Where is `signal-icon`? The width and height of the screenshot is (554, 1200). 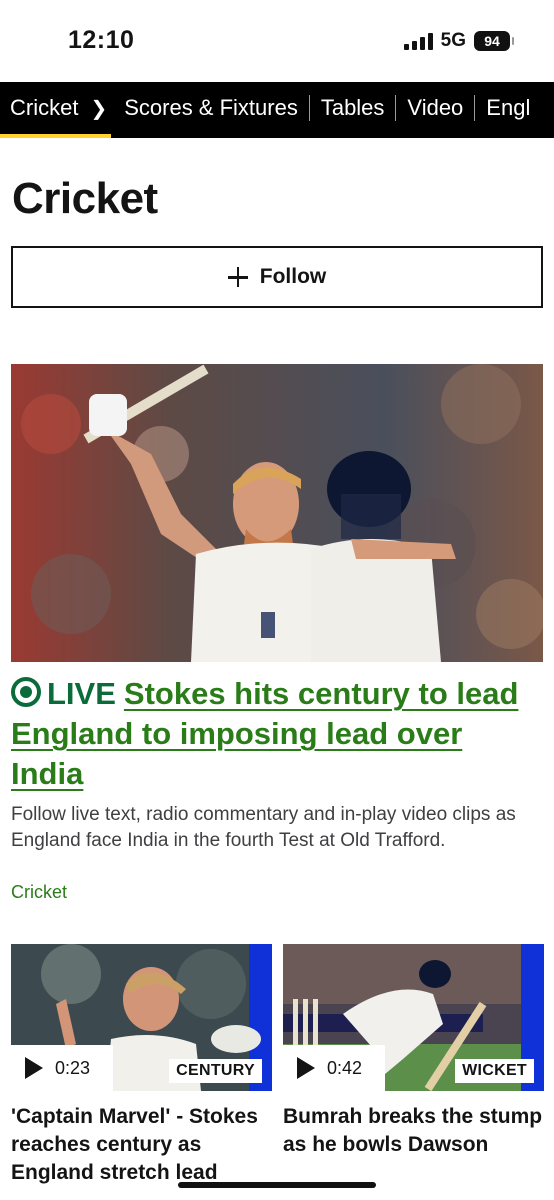 signal-icon is located at coordinates (418, 41).